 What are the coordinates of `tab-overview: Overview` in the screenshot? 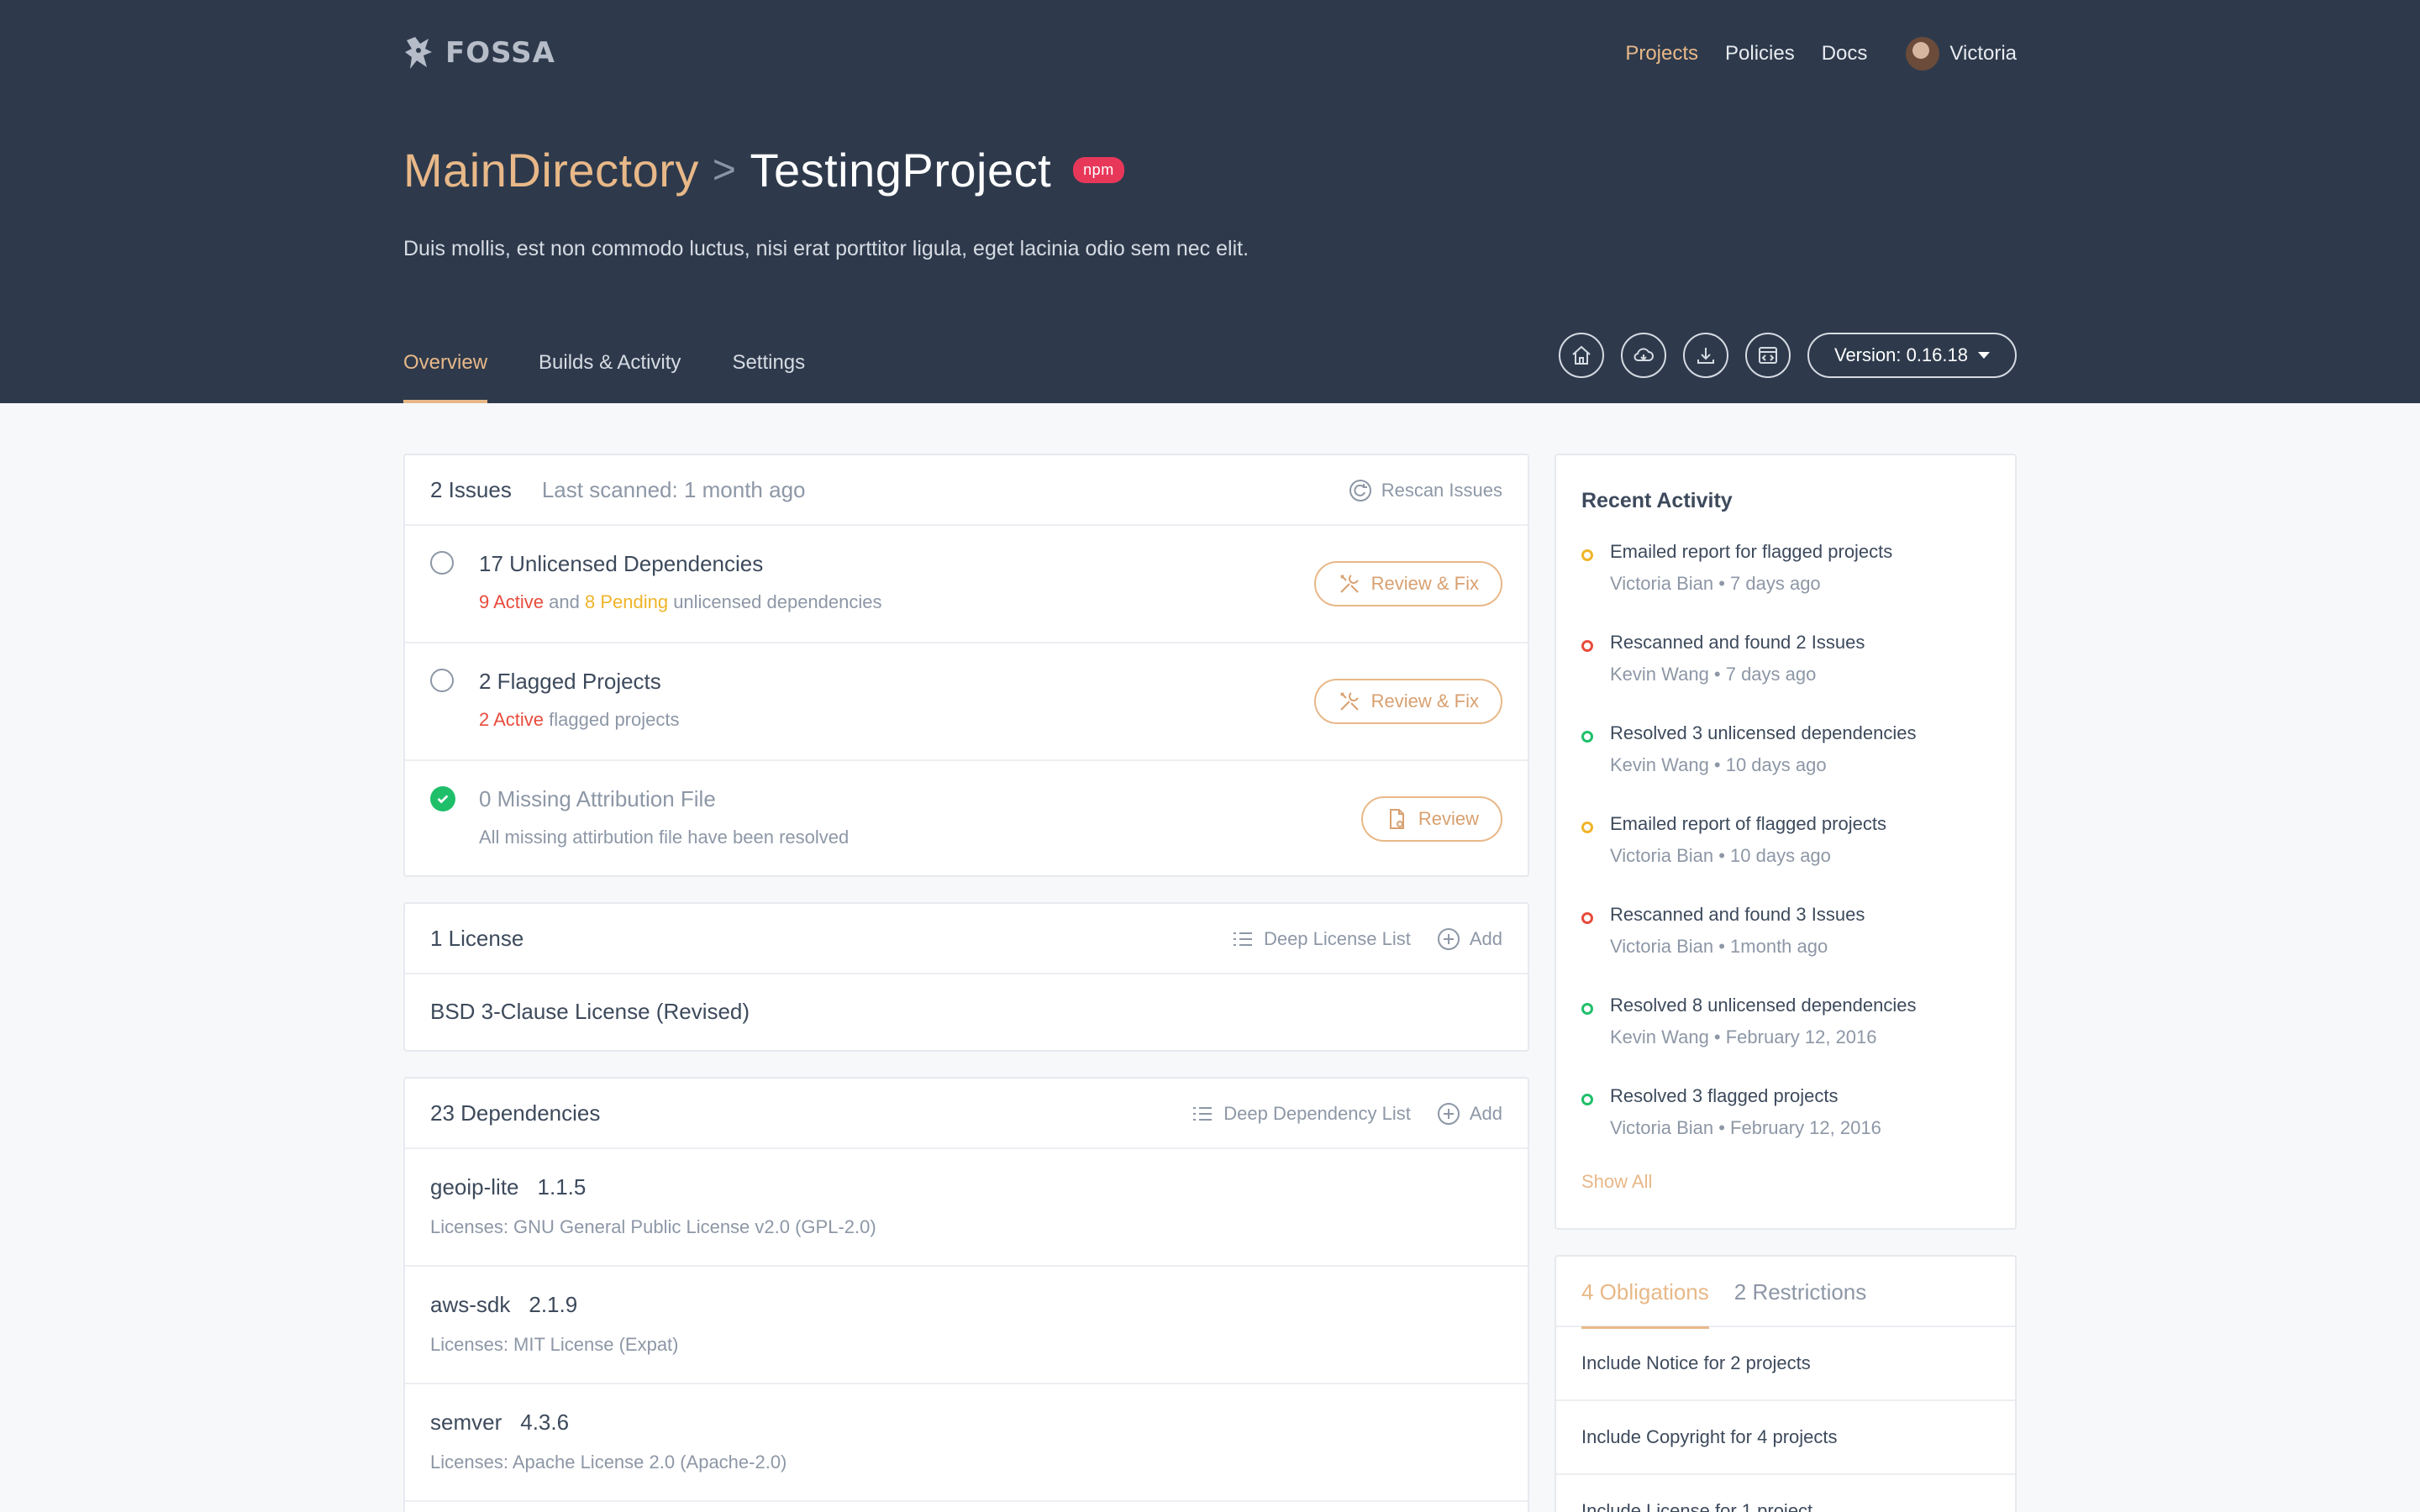 It's located at (446, 377).